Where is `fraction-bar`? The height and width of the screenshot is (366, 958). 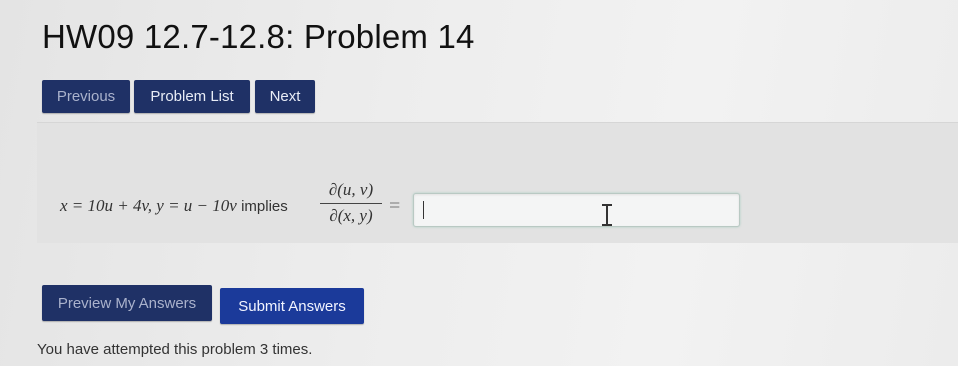 fraction-bar is located at coordinates (351, 203).